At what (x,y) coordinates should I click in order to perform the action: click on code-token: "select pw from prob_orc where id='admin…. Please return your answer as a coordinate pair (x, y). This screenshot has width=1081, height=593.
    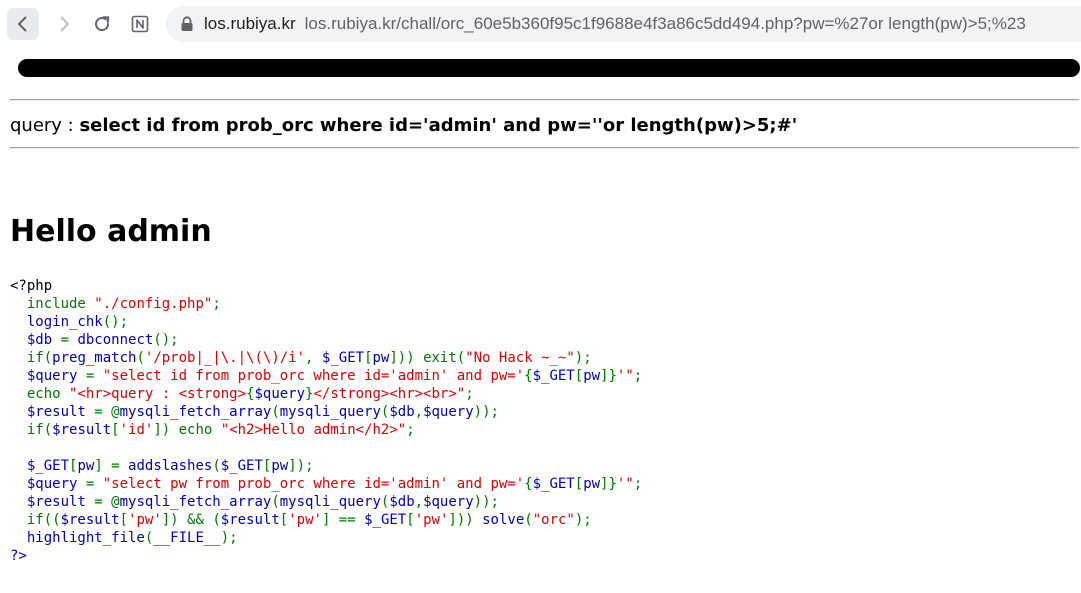
    Looking at the image, I should click on (313, 484).